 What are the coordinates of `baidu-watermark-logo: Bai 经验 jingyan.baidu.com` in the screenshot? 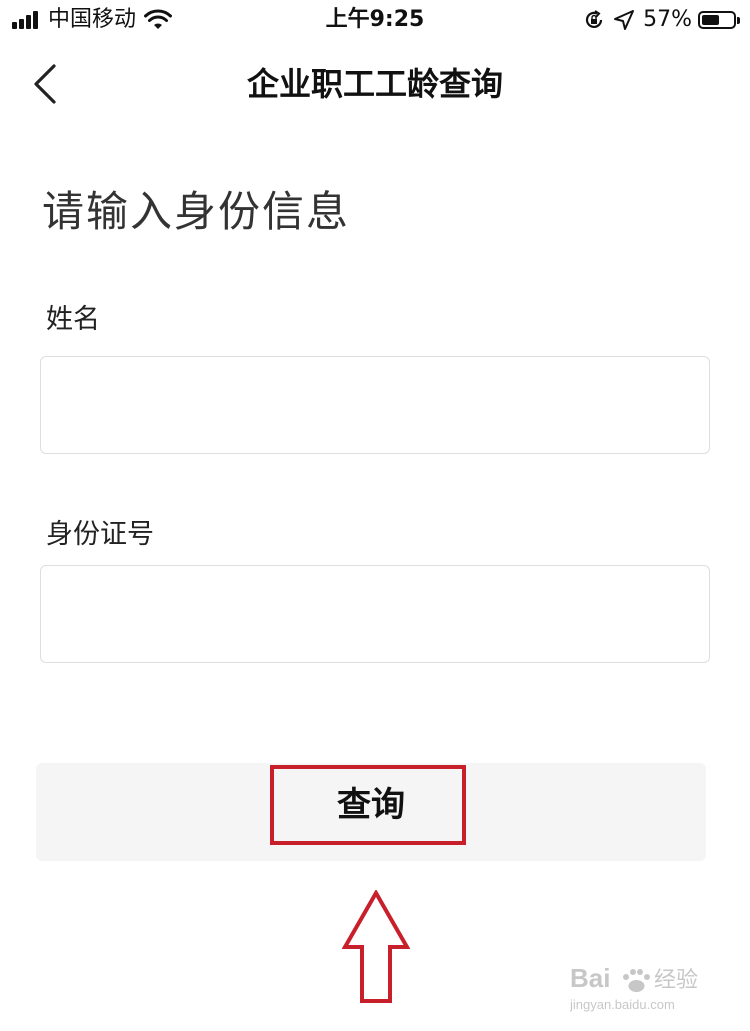 It's located at (634, 987).